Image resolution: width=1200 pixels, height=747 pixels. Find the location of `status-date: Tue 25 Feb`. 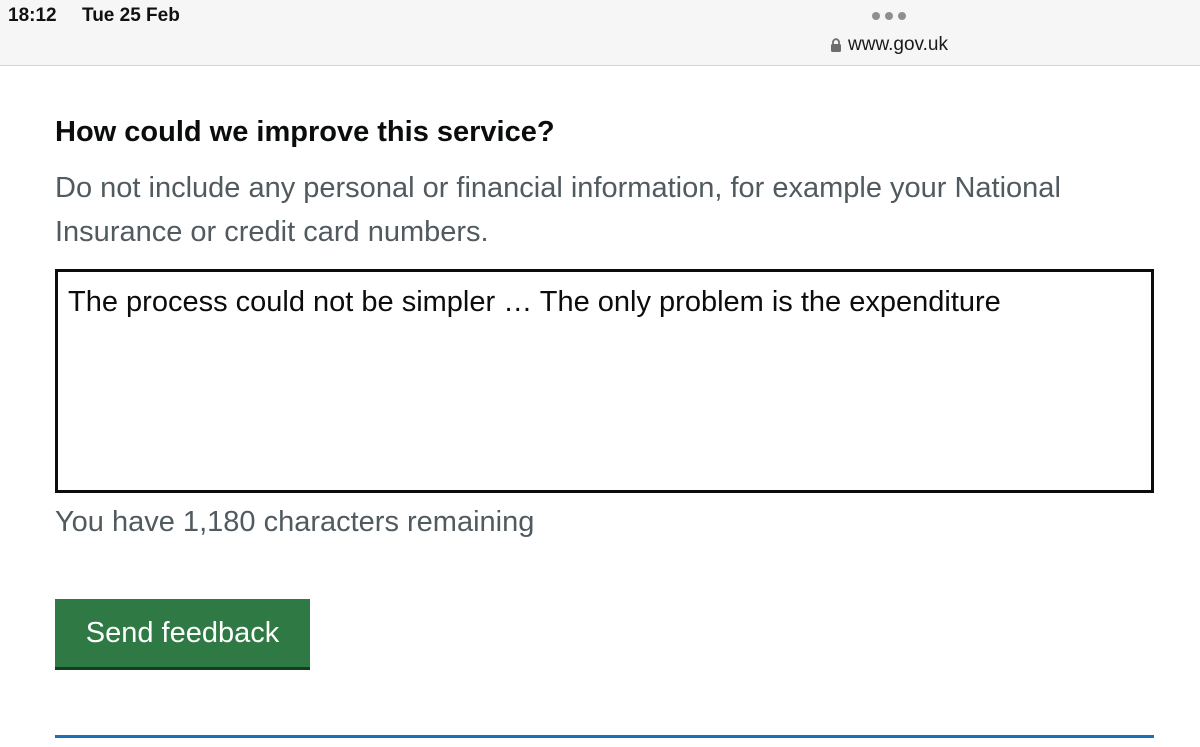

status-date: Tue 25 Feb is located at coordinates (131, 15).